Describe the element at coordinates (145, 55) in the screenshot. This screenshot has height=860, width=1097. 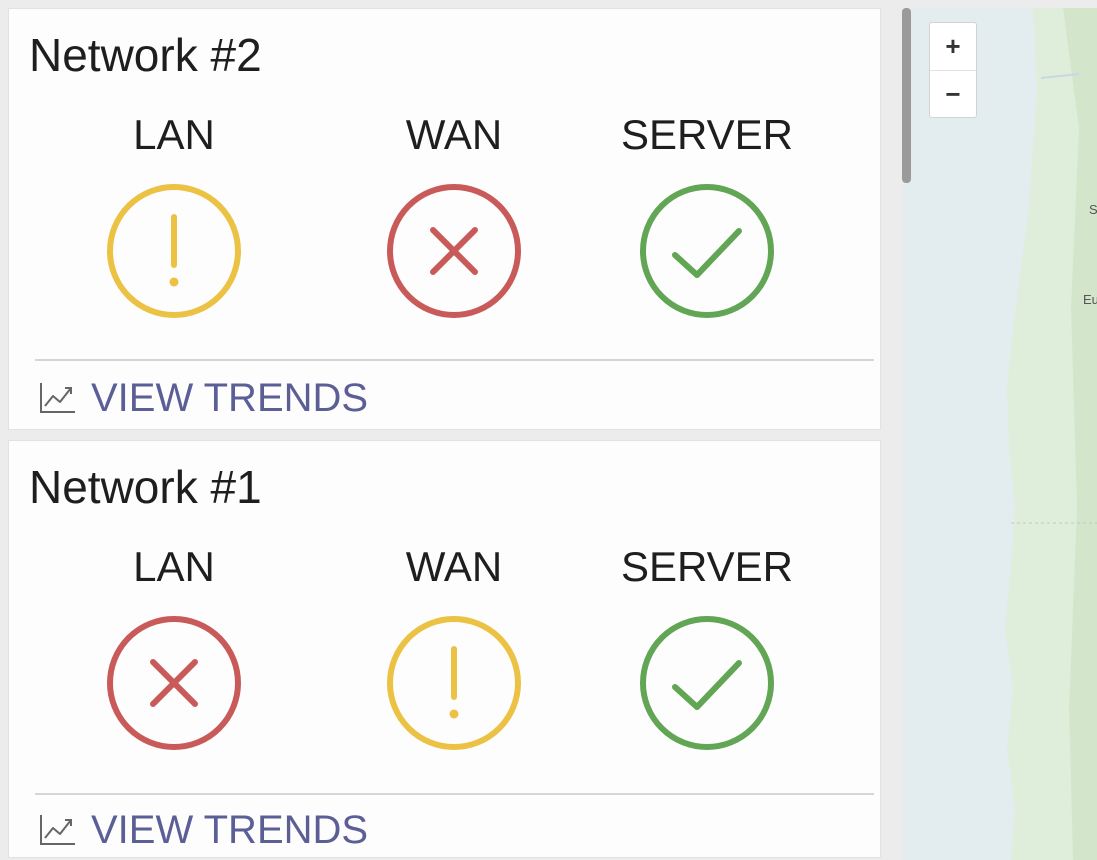
I see `network-title: Network #2` at that location.